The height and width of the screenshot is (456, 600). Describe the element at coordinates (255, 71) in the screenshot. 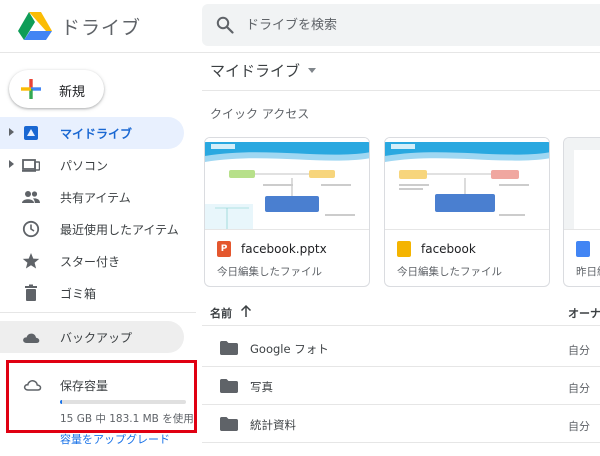

I see `page-title: マイドライブ` at that location.